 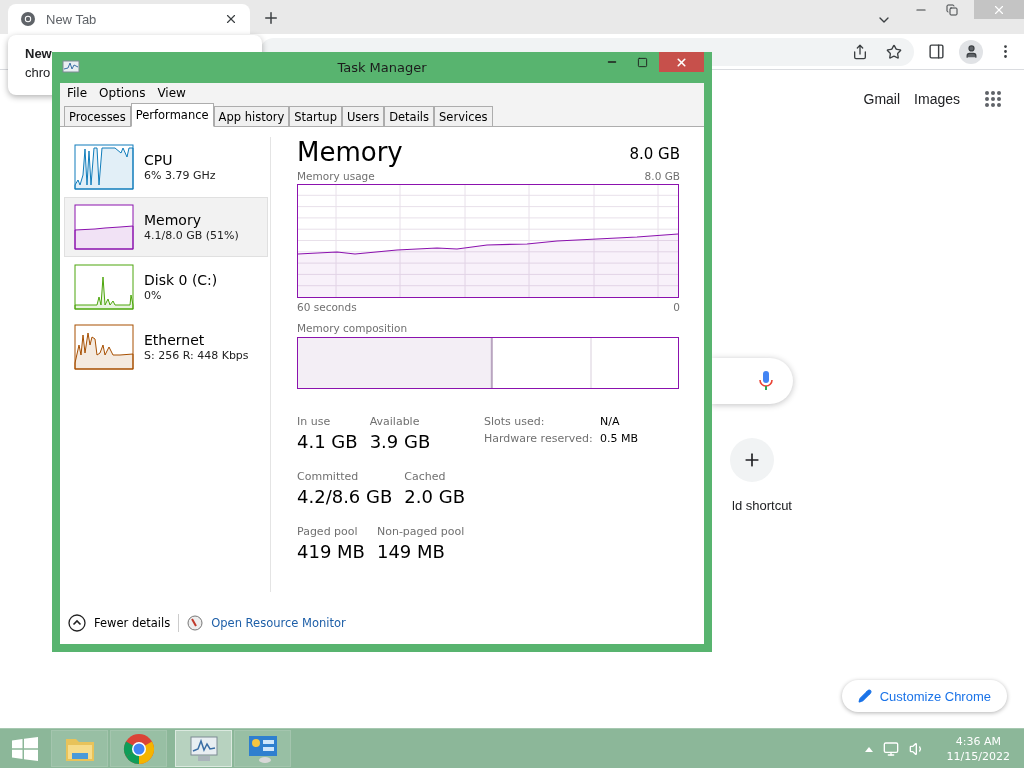 I want to click on add-shortcut-button, so click(x=752, y=460).